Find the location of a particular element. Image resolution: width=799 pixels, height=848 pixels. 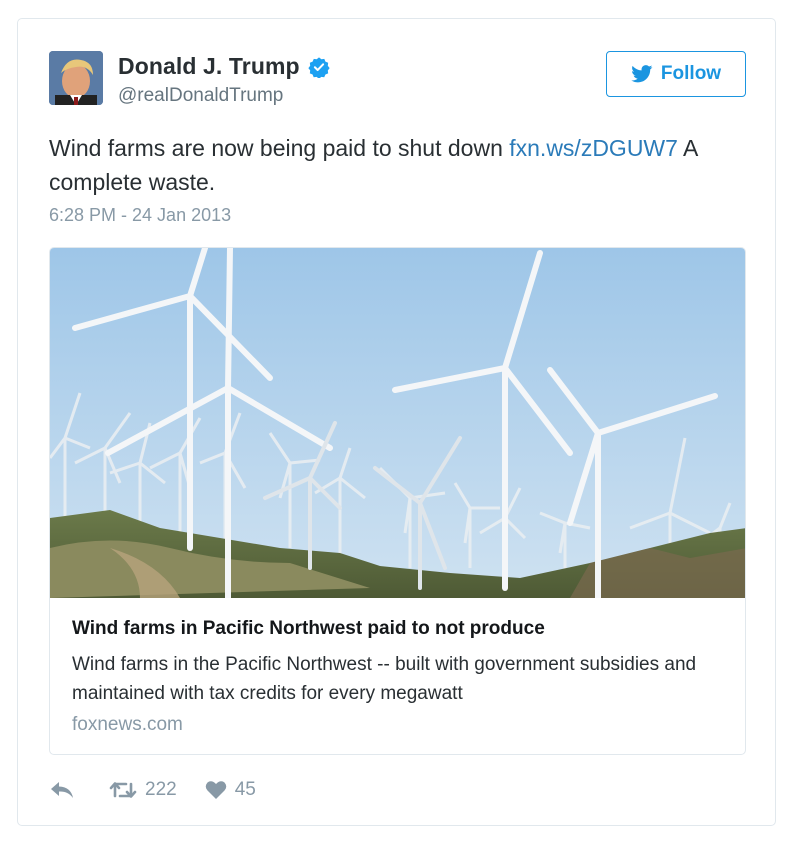

like-button: 45 is located at coordinates (230, 790).